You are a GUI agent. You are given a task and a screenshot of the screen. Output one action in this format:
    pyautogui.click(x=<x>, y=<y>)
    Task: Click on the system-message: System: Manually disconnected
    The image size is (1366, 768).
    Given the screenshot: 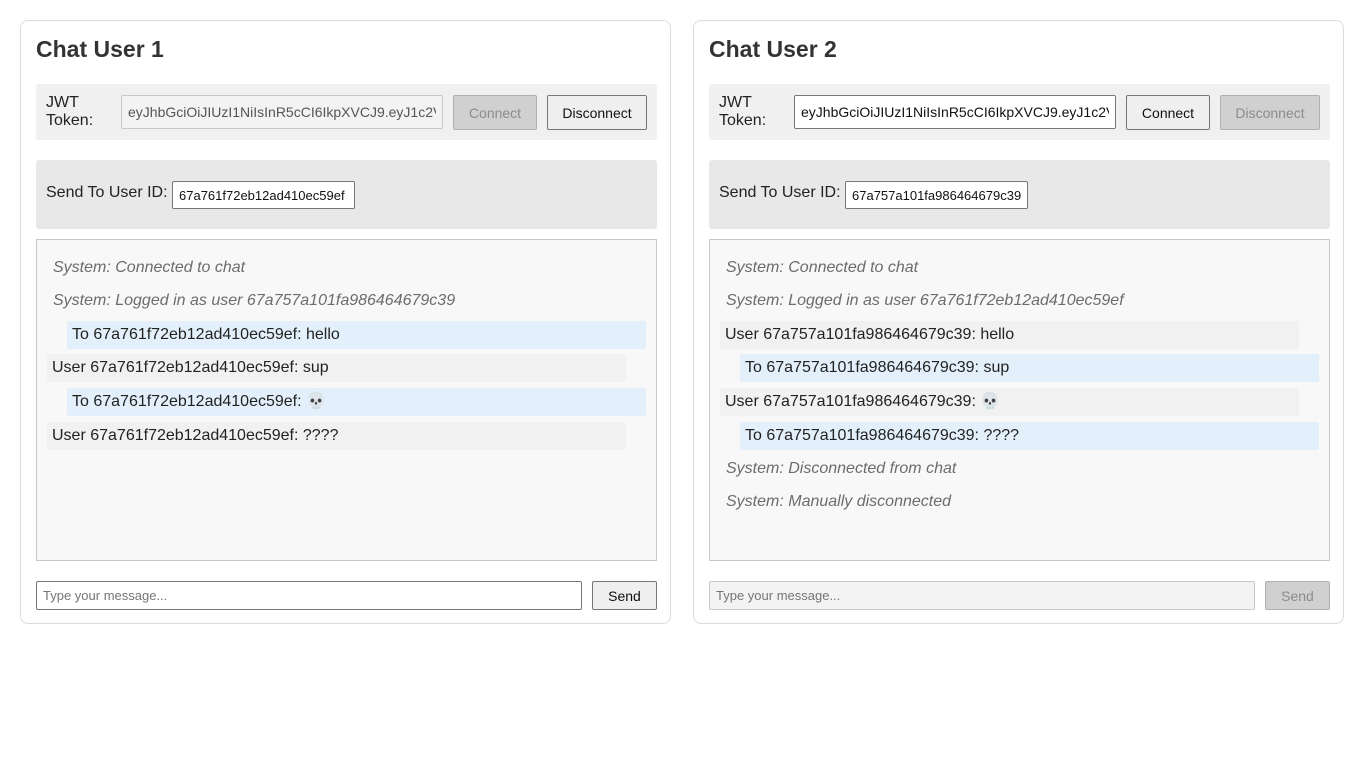 What is the action you would take?
    pyautogui.click(x=838, y=501)
    